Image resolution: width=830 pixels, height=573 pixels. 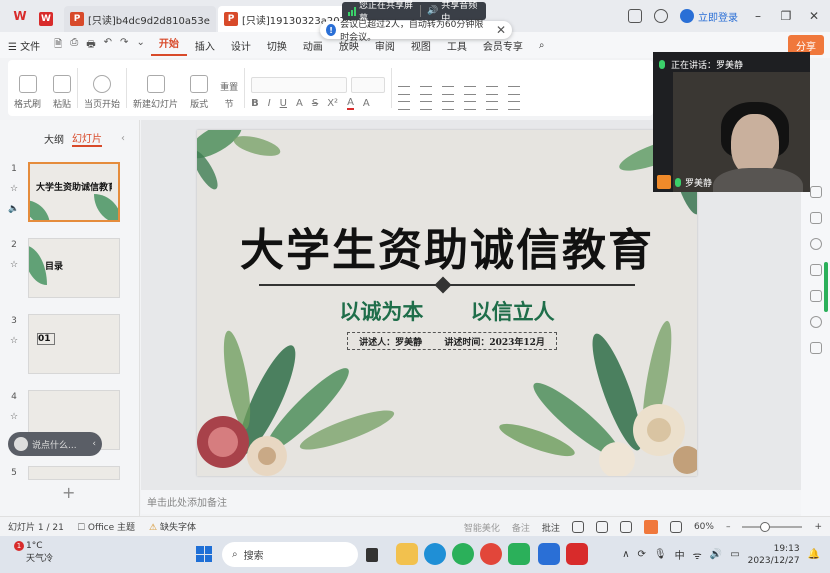 What do you see at coordinates (74, 473) in the screenshot?
I see `slide-thumbnail` at bounding box center [74, 473].